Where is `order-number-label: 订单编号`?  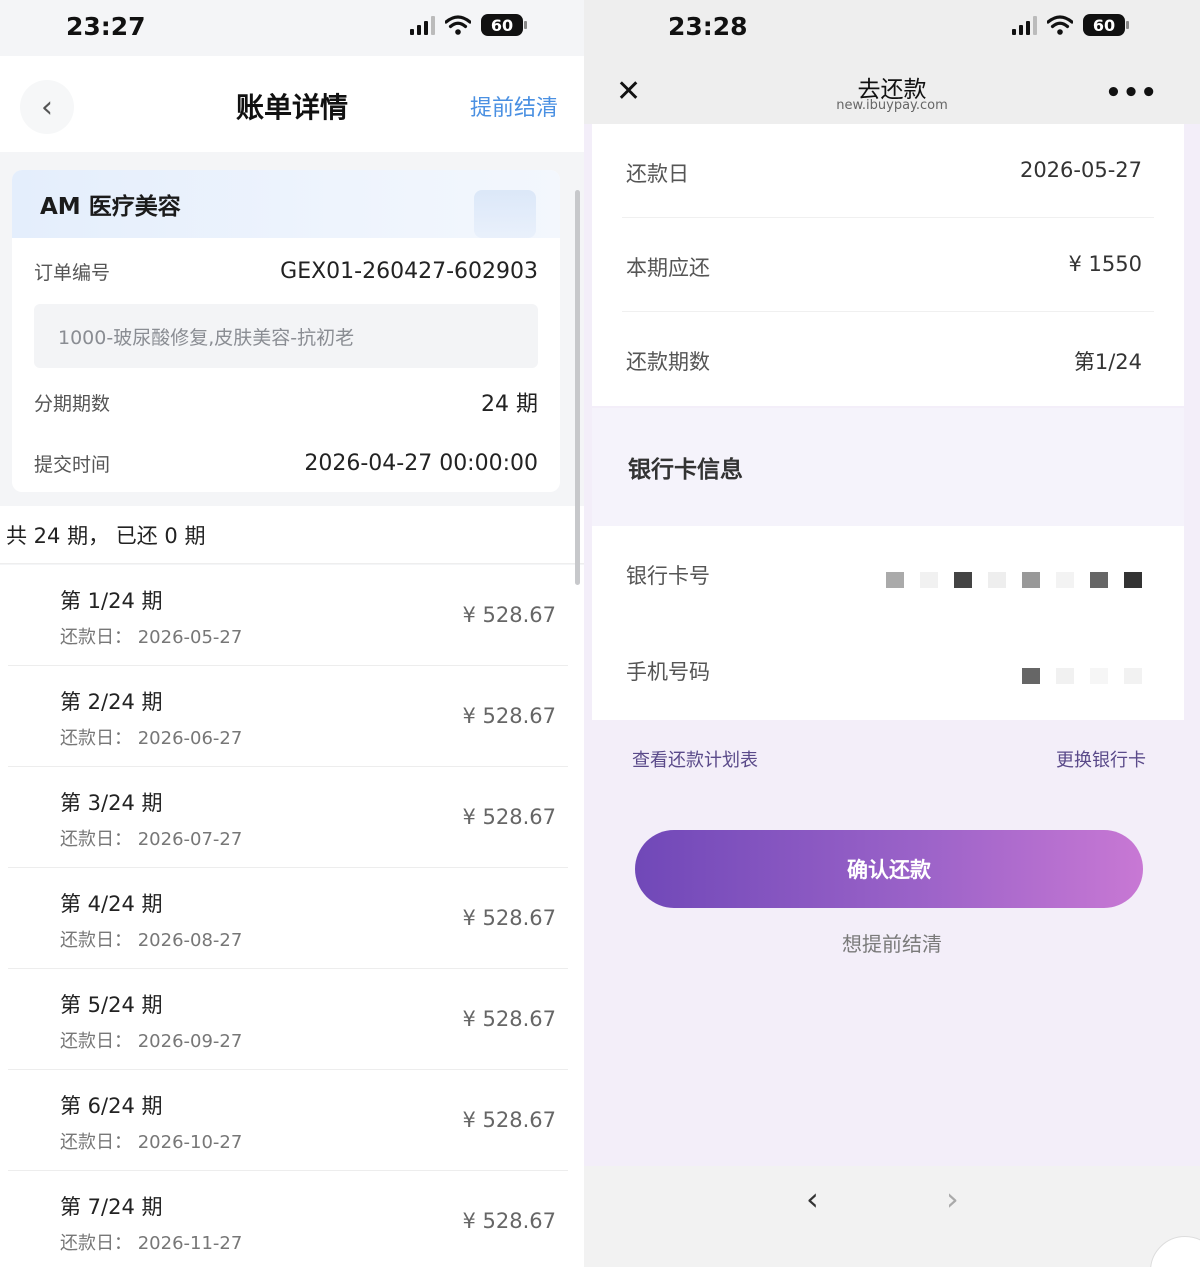 order-number-label: 订单编号 is located at coordinates (72, 273).